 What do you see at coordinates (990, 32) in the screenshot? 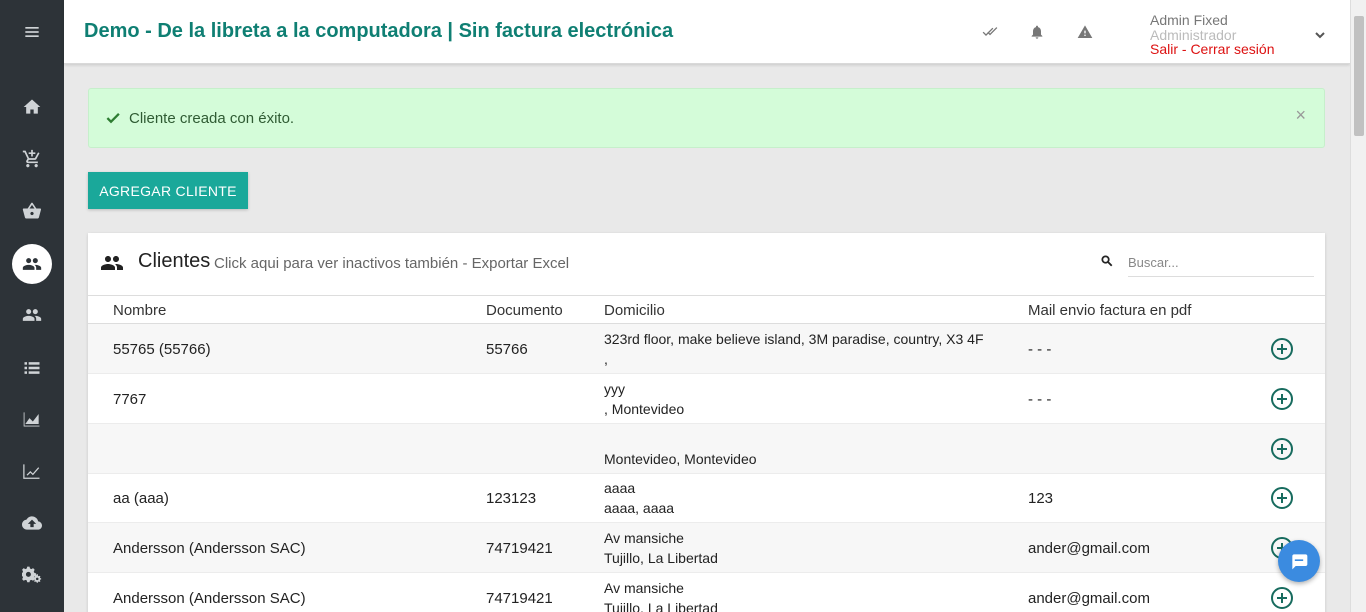
I see `double-check-icon` at bounding box center [990, 32].